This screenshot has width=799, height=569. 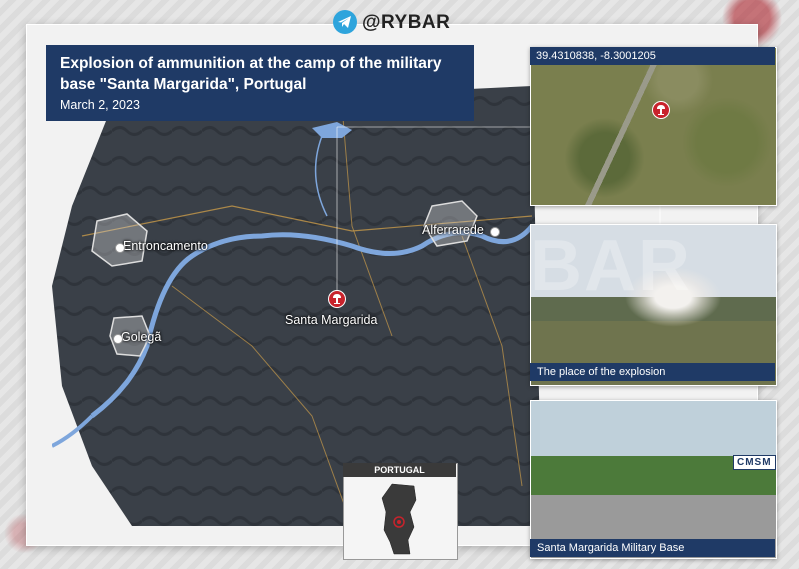 I want to click on portugal-outline, so click(x=399, y=519).